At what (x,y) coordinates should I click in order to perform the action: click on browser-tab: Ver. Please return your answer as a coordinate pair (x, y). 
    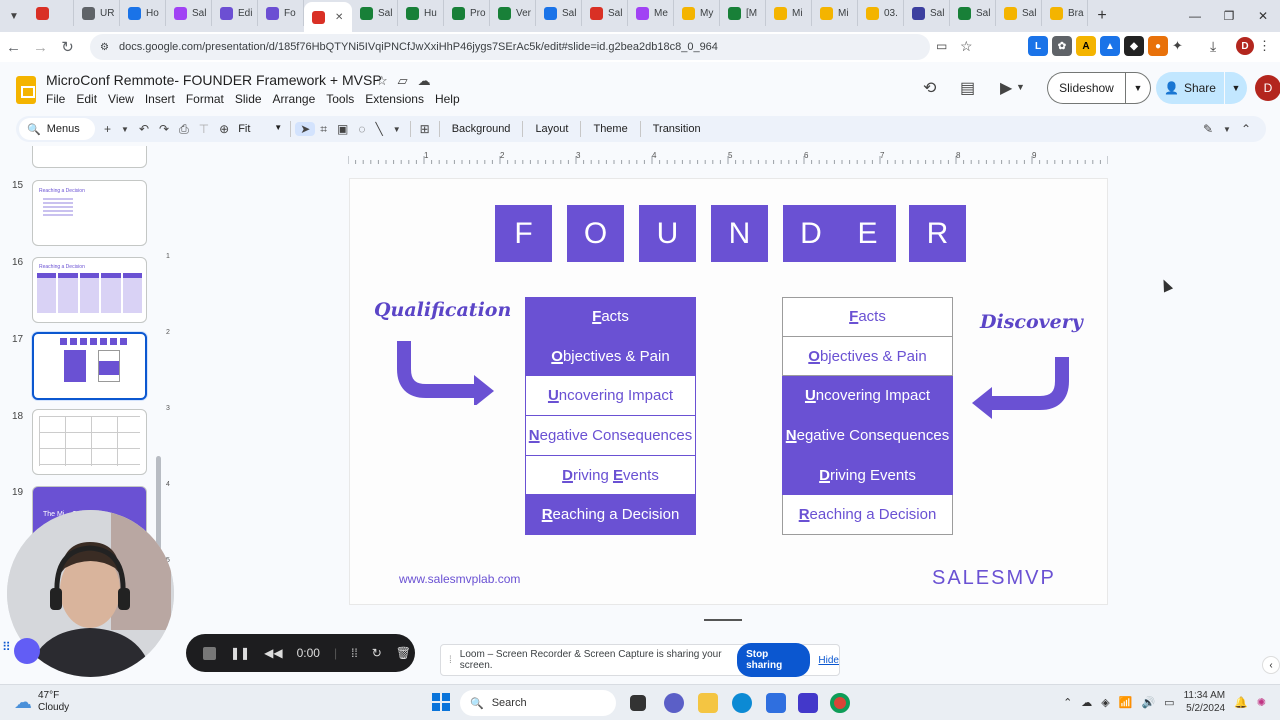
    Looking at the image, I should click on (513, 13).